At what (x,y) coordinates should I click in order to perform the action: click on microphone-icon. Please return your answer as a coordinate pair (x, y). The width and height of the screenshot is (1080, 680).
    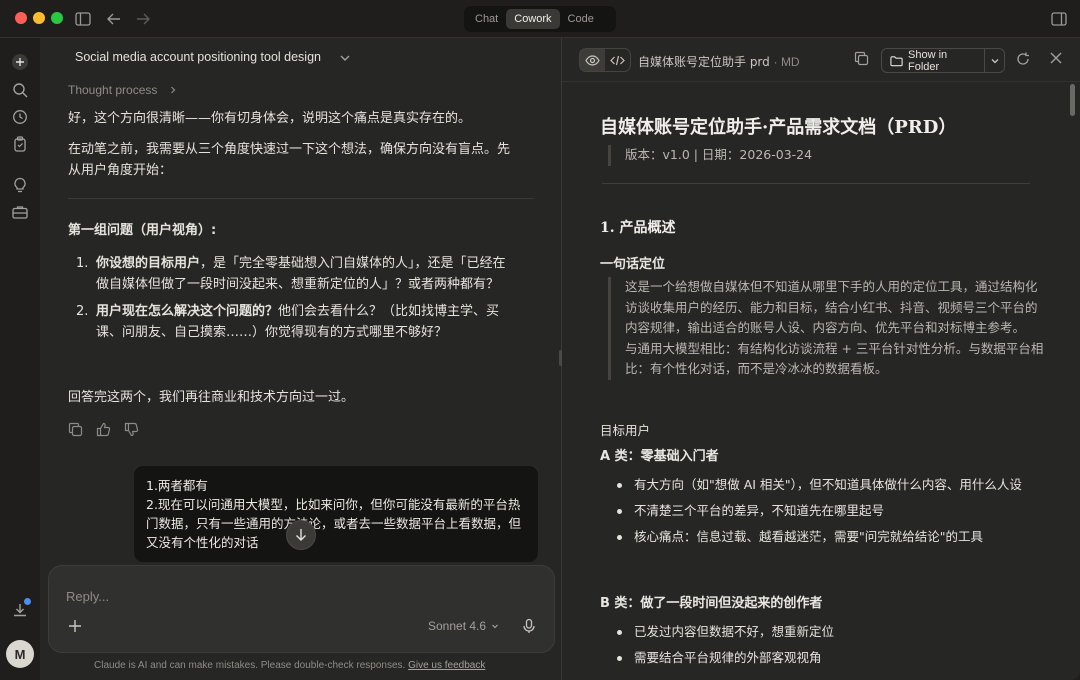
    Looking at the image, I should click on (530, 627).